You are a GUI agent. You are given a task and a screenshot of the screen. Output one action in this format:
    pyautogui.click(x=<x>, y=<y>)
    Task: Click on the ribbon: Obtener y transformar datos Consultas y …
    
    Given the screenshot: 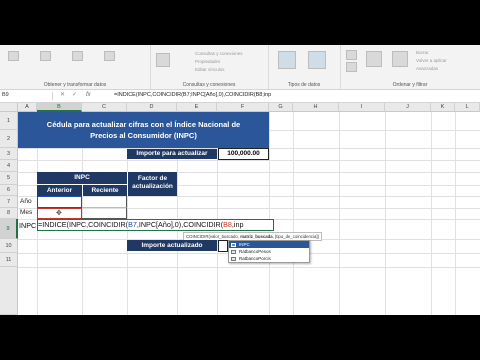 What is the action you would take?
    pyautogui.click(x=240, y=67)
    